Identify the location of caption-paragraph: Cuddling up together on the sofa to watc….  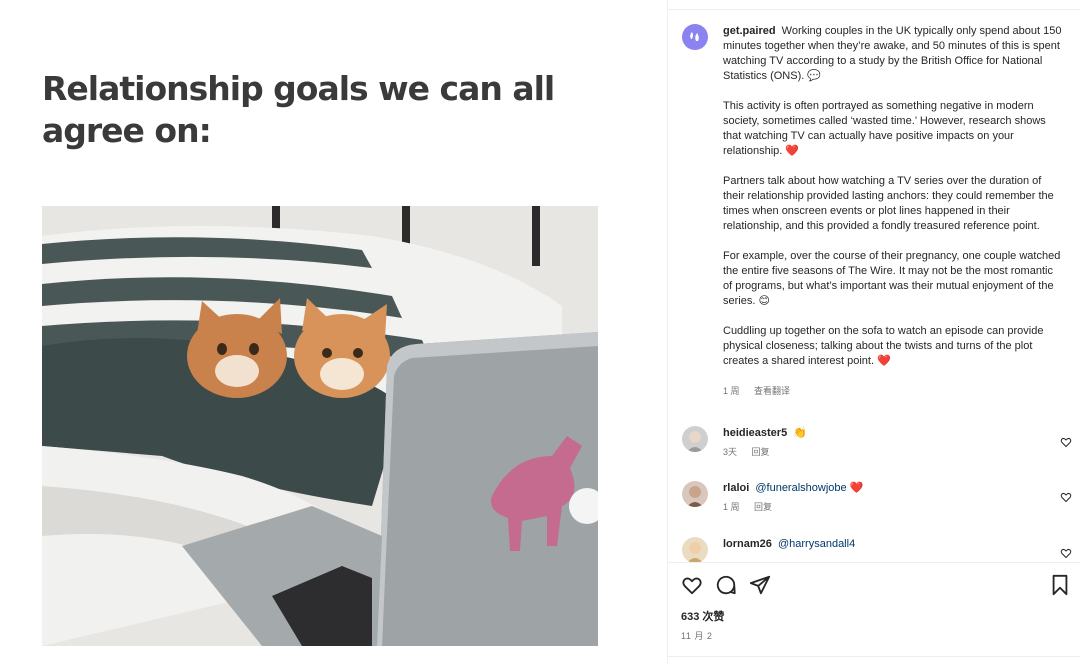
(883, 346).